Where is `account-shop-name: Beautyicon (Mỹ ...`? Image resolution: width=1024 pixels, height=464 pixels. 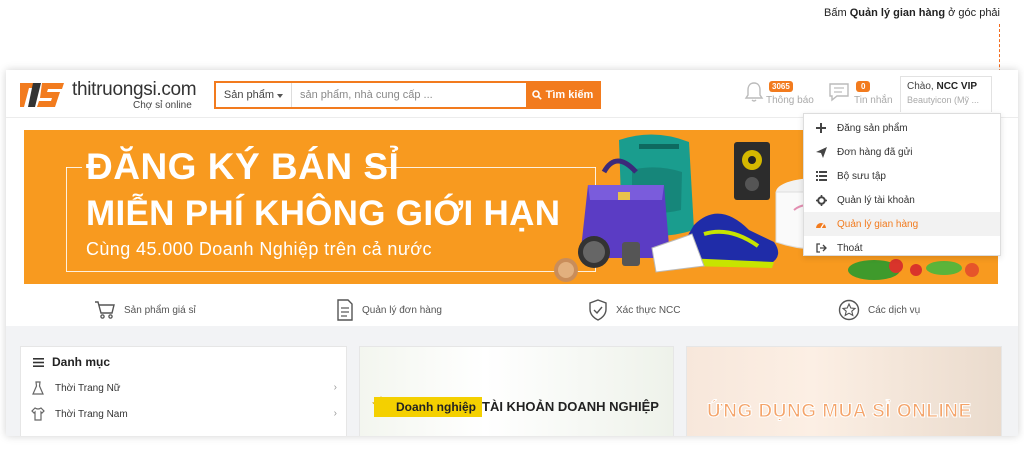
account-shop-name: Beautyicon (Mỹ ... is located at coordinates (943, 100).